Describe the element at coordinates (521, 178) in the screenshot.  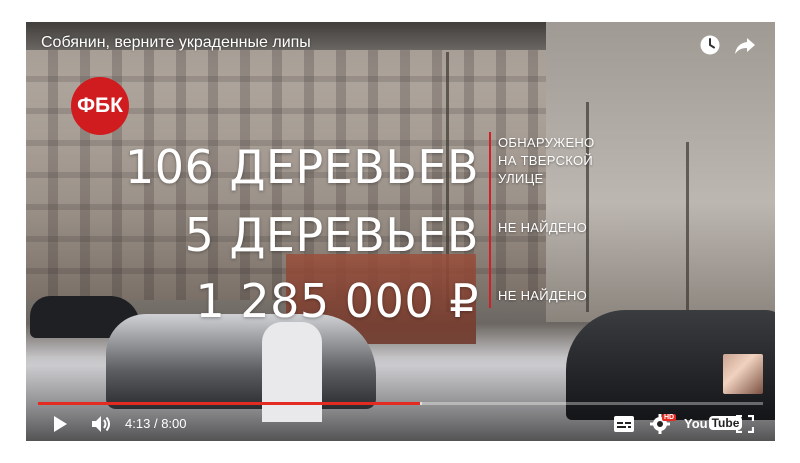
I see `note-line: УЛИЦЕ` at that location.